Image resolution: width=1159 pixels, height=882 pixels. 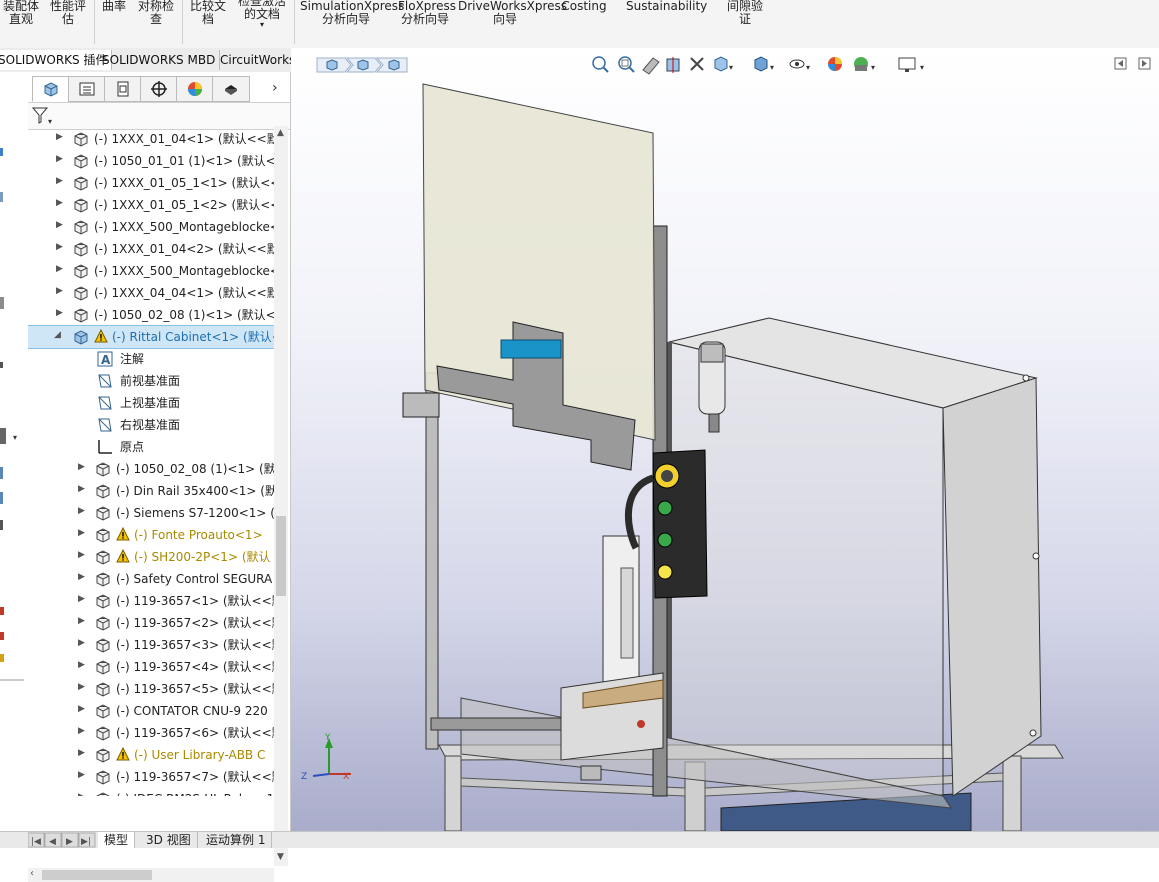 I want to click on scroll-down-arrow-icon: ▼, so click(x=280, y=857).